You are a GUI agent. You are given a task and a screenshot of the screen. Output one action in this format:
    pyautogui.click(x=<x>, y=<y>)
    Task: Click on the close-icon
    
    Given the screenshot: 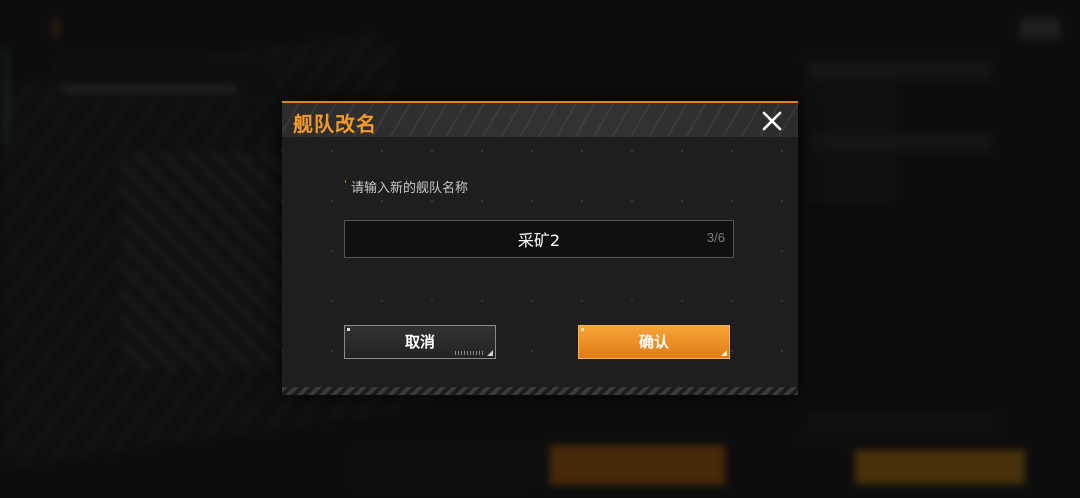 What is the action you would take?
    pyautogui.click(x=772, y=121)
    